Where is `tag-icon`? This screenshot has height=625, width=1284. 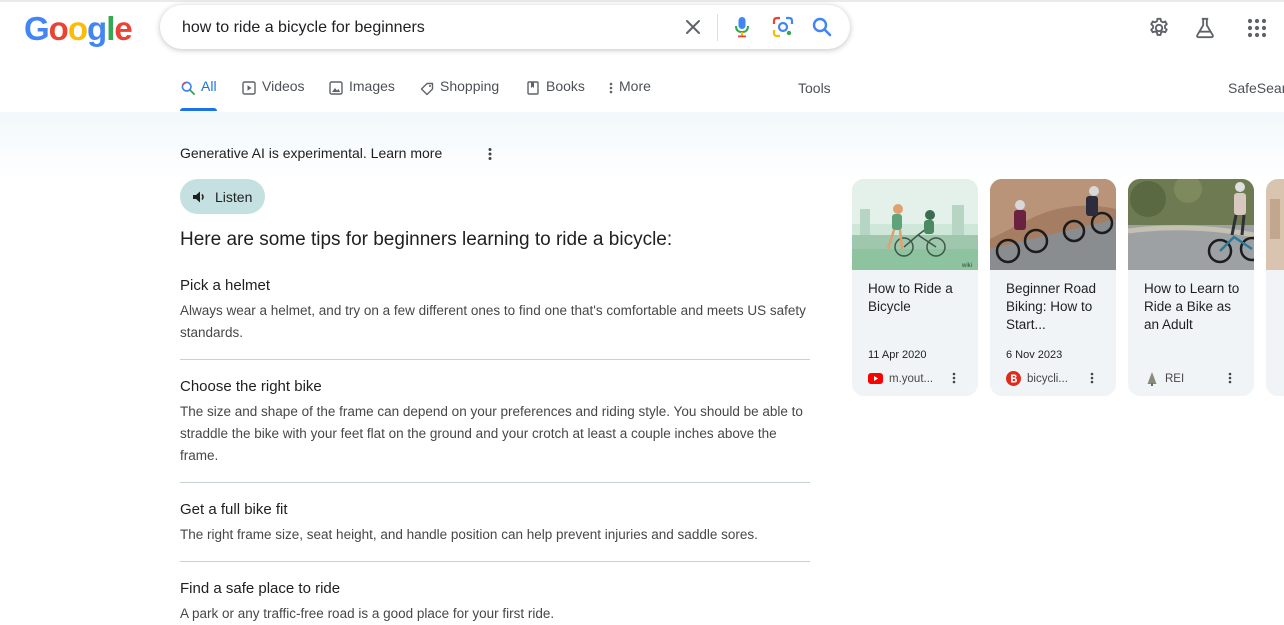 tag-icon is located at coordinates (427, 88).